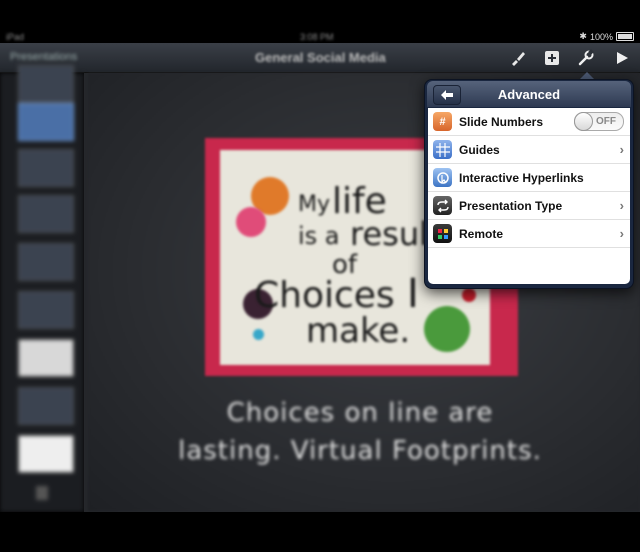 The image size is (640, 552). What do you see at coordinates (42, 288) in the screenshot?
I see `slide-navigator` at bounding box center [42, 288].